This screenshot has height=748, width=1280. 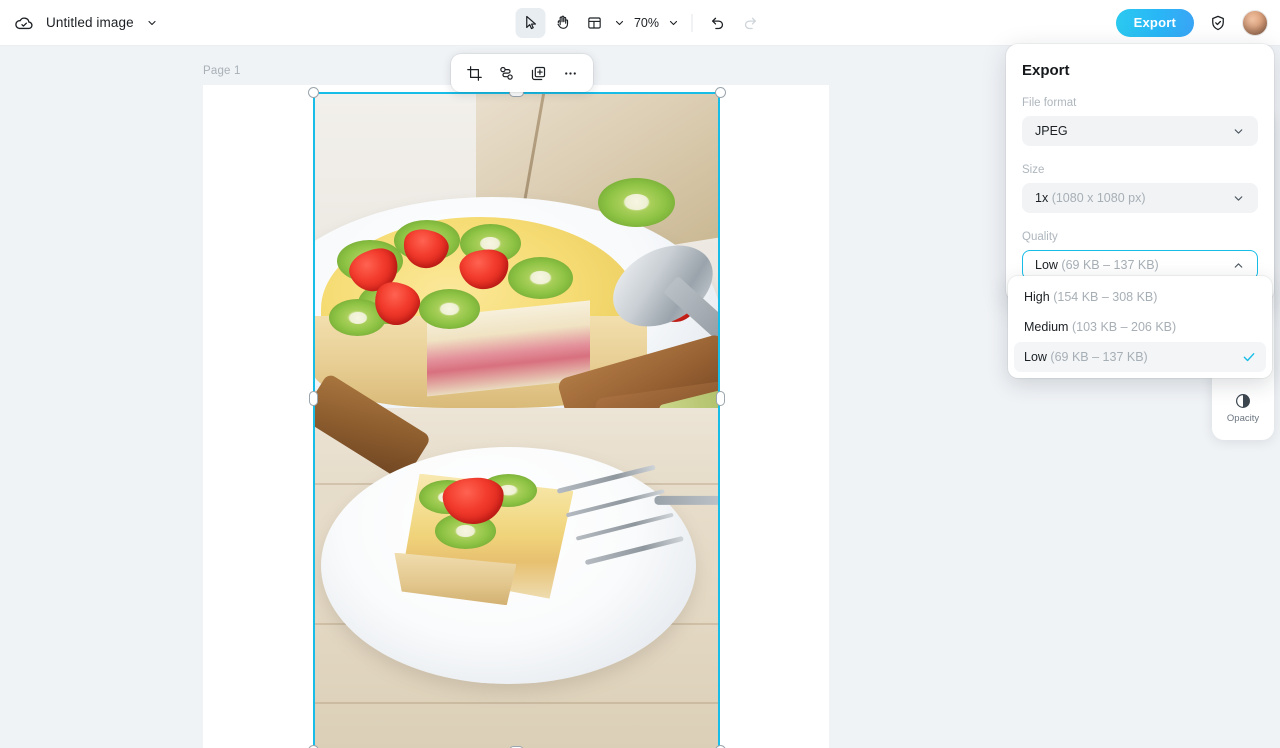 I want to click on quality-value-range: (69 KB – 137 KB), so click(x=1110, y=265).